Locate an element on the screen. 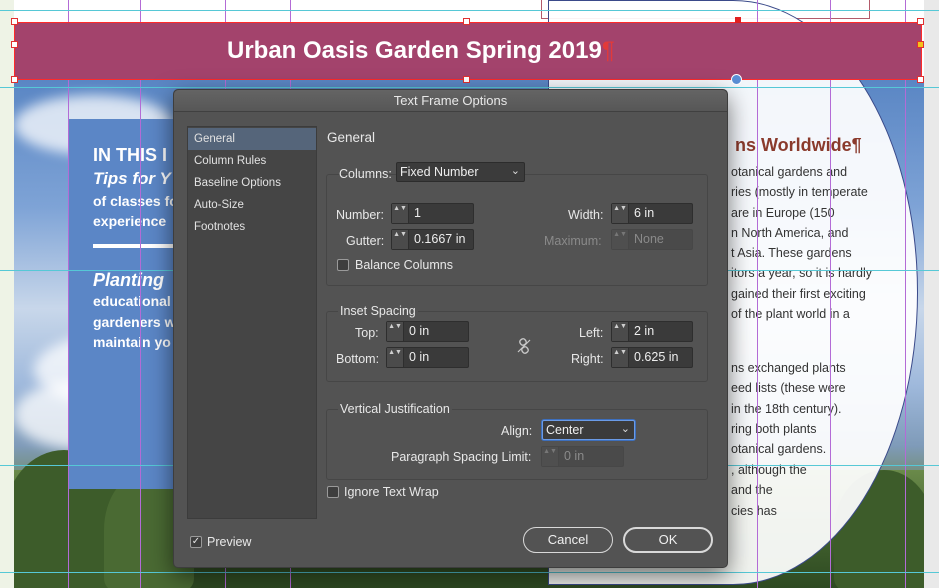  balance-columns-label: Balance Columns is located at coordinates (404, 265).